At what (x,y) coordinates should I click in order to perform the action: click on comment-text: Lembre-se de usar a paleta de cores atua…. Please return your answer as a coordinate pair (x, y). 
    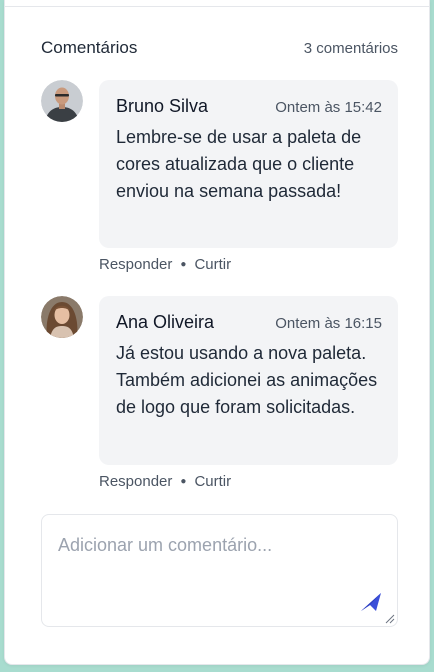
    Looking at the image, I should click on (239, 164).